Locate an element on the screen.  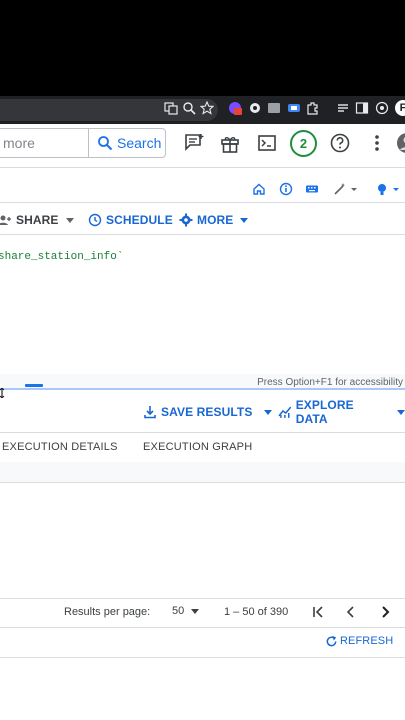
actionbar-divider is located at coordinates (202, 234).